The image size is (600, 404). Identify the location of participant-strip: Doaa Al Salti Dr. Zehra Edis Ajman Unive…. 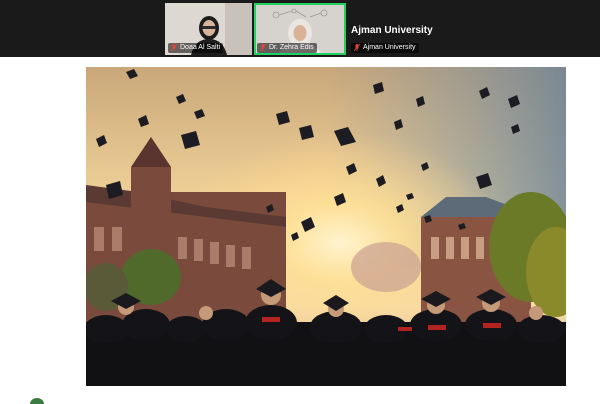
(300, 28).